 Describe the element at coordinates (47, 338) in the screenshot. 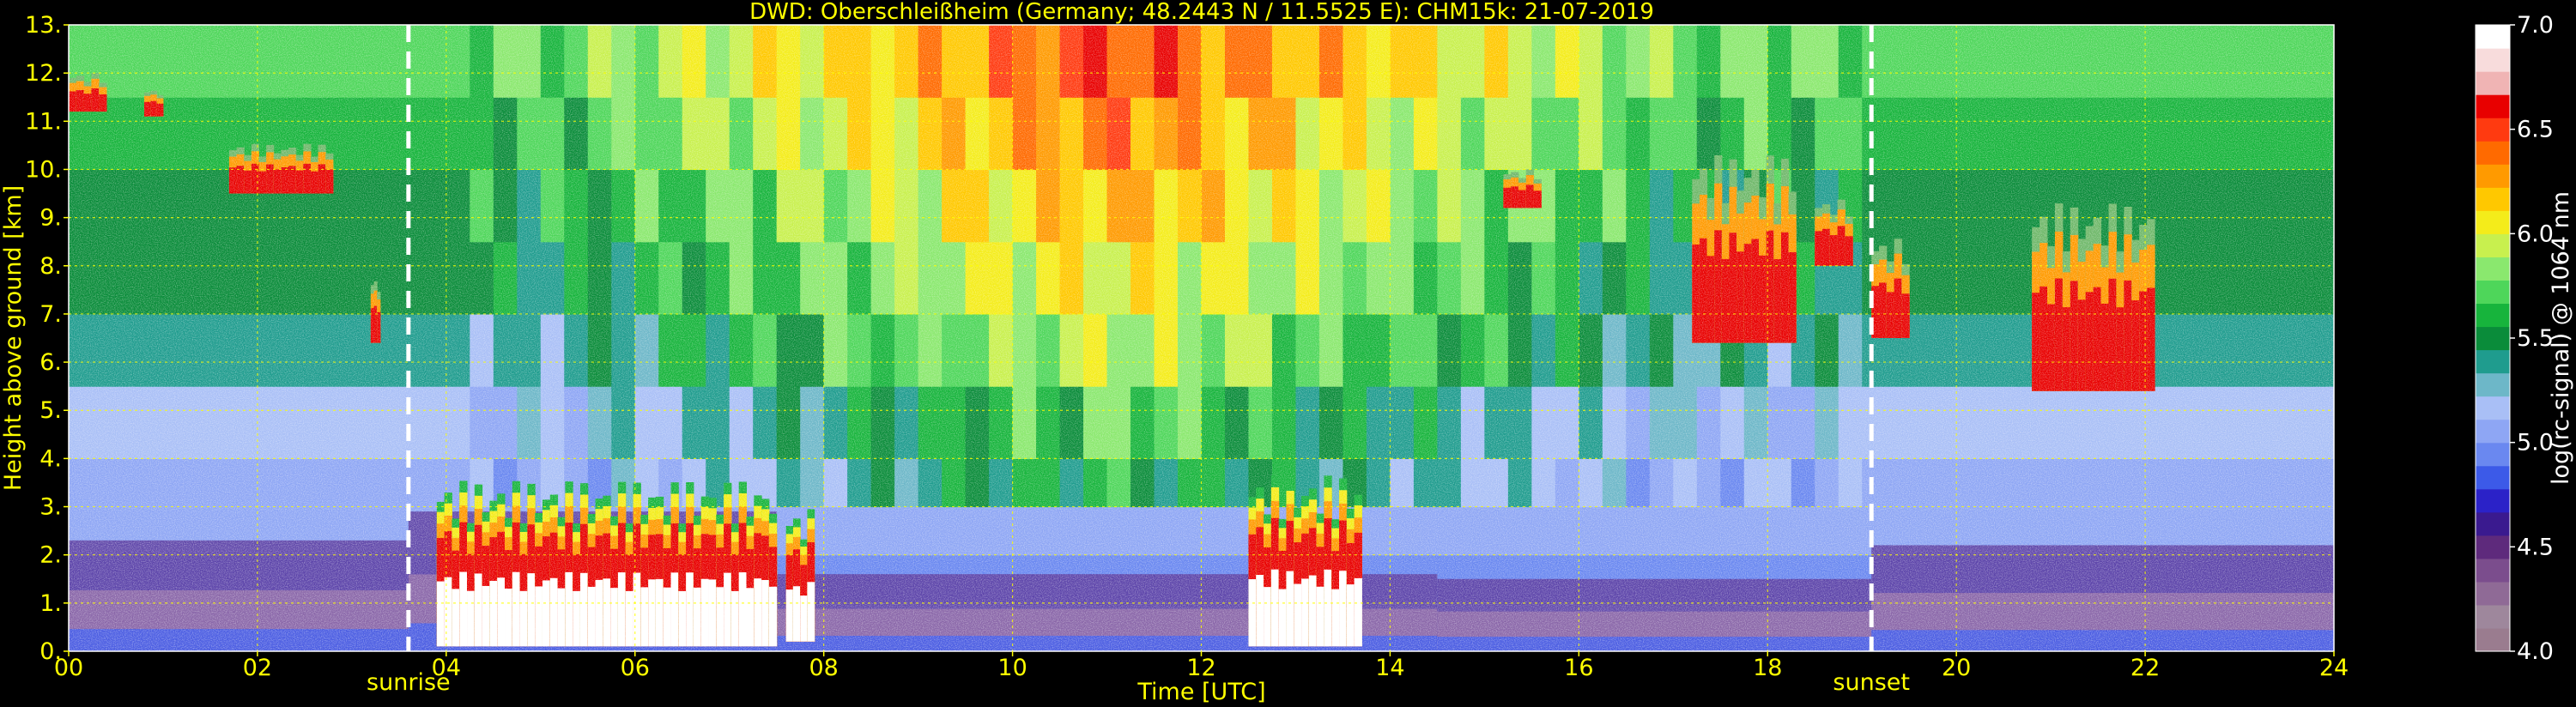

I see `y-axis-ticks: 0. 1. 2. 3. 4. 5. 6. 7. 8. 9. 10. 11. 12. 13.` at that location.